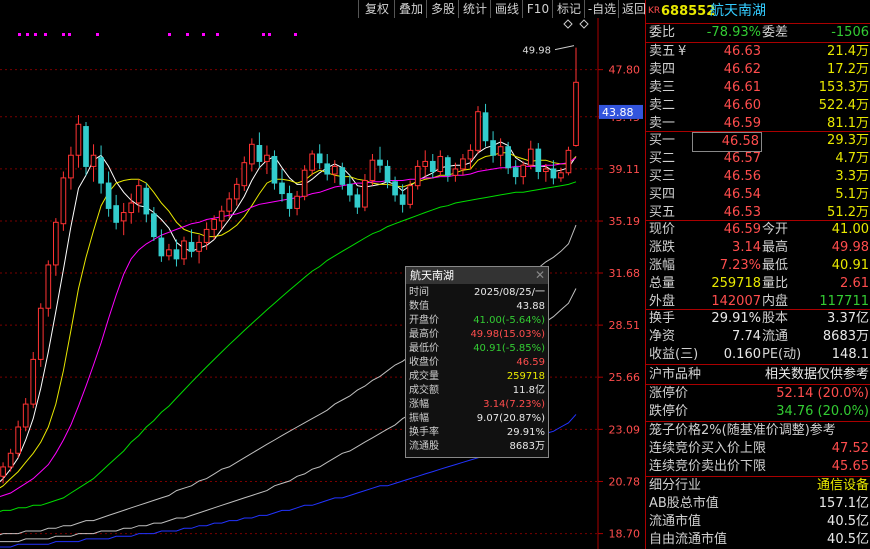 The image size is (870, 549). What do you see at coordinates (758, 284) in the screenshot?
I see `stat-row: 总量 259718 量比 2.61` at bounding box center [758, 284].